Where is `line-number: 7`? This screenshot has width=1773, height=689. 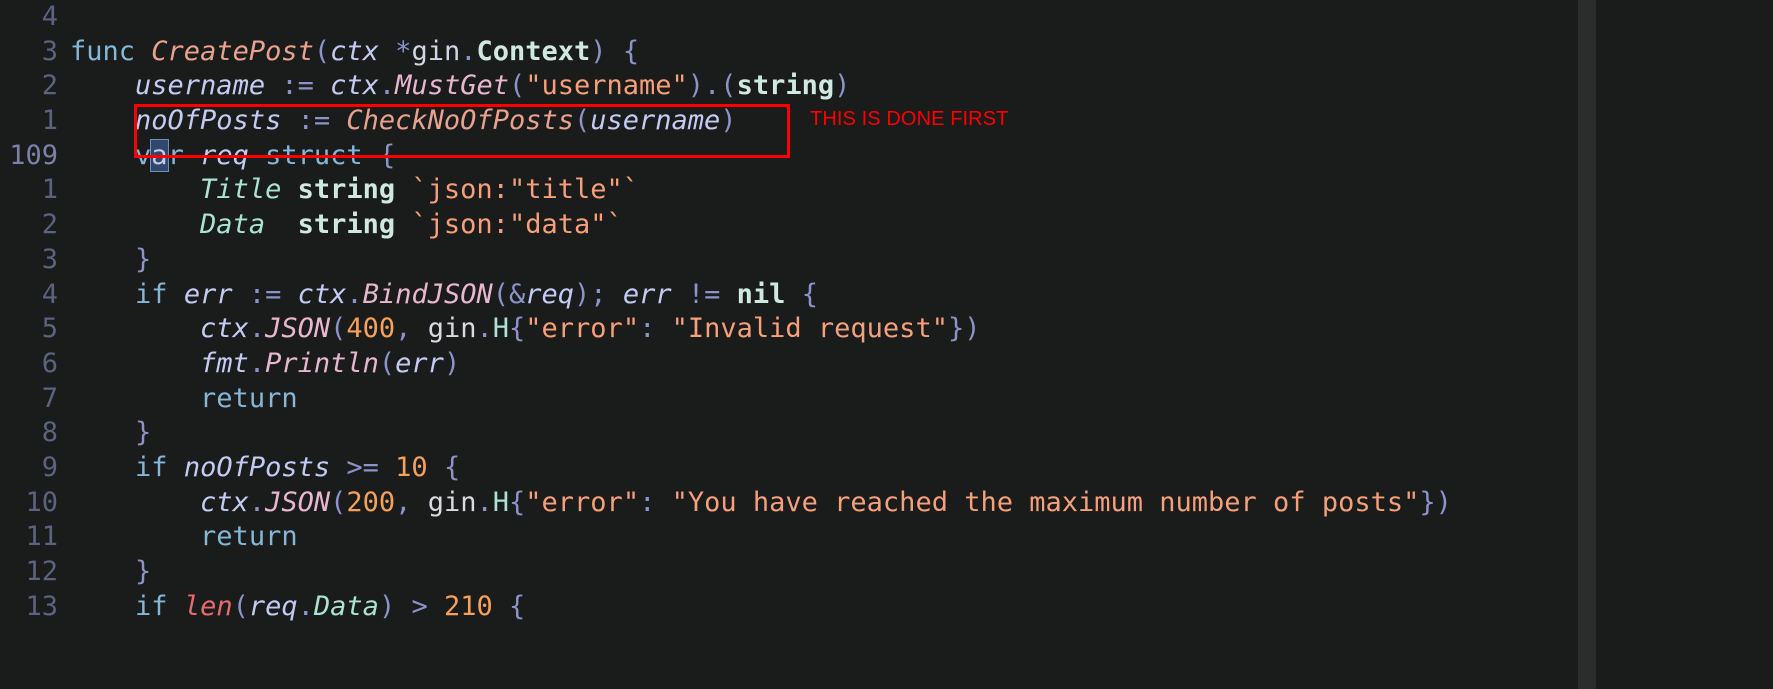 line-number: 7 is located at coordinates (49, 398).